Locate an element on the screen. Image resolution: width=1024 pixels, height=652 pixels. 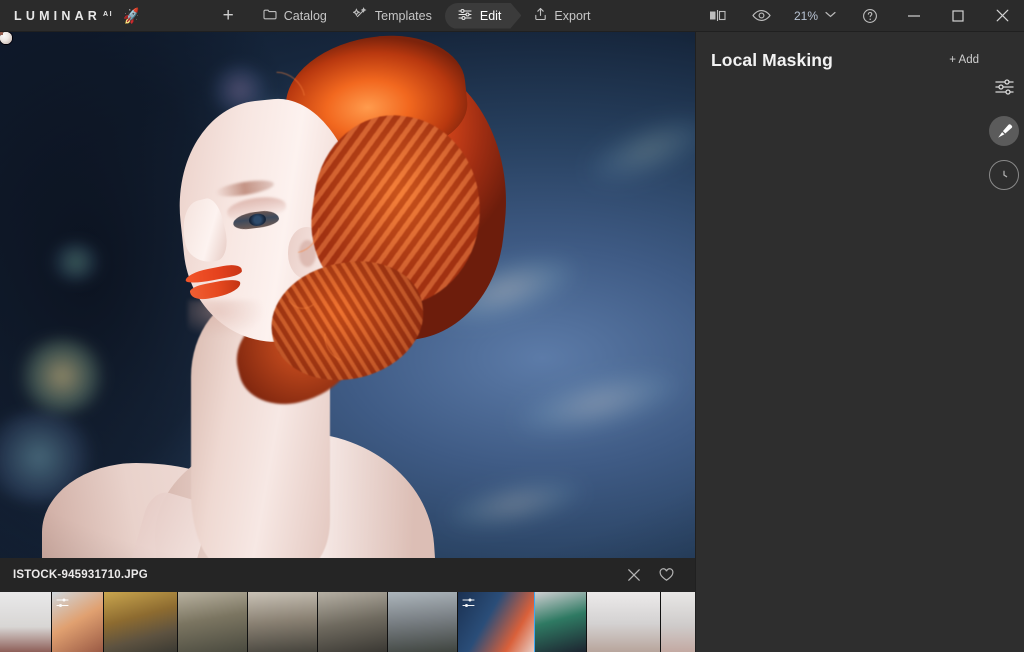
adjustments-sliders-icon is located at coordinates (1004, 87).